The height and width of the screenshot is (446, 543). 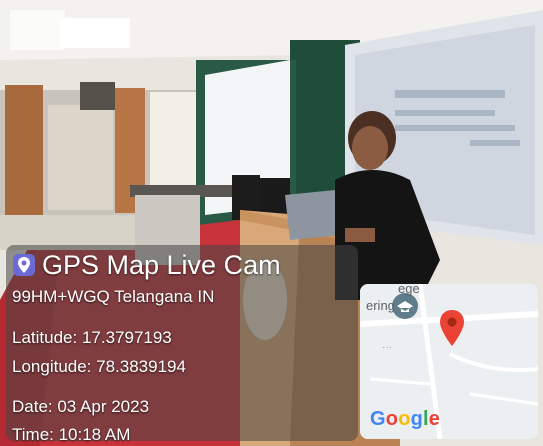 What do you see at coordinates (449, 361) in the screenshot?
I see `map-thumbnail: ··· ege ering Google` at bounding box center [449, 361].